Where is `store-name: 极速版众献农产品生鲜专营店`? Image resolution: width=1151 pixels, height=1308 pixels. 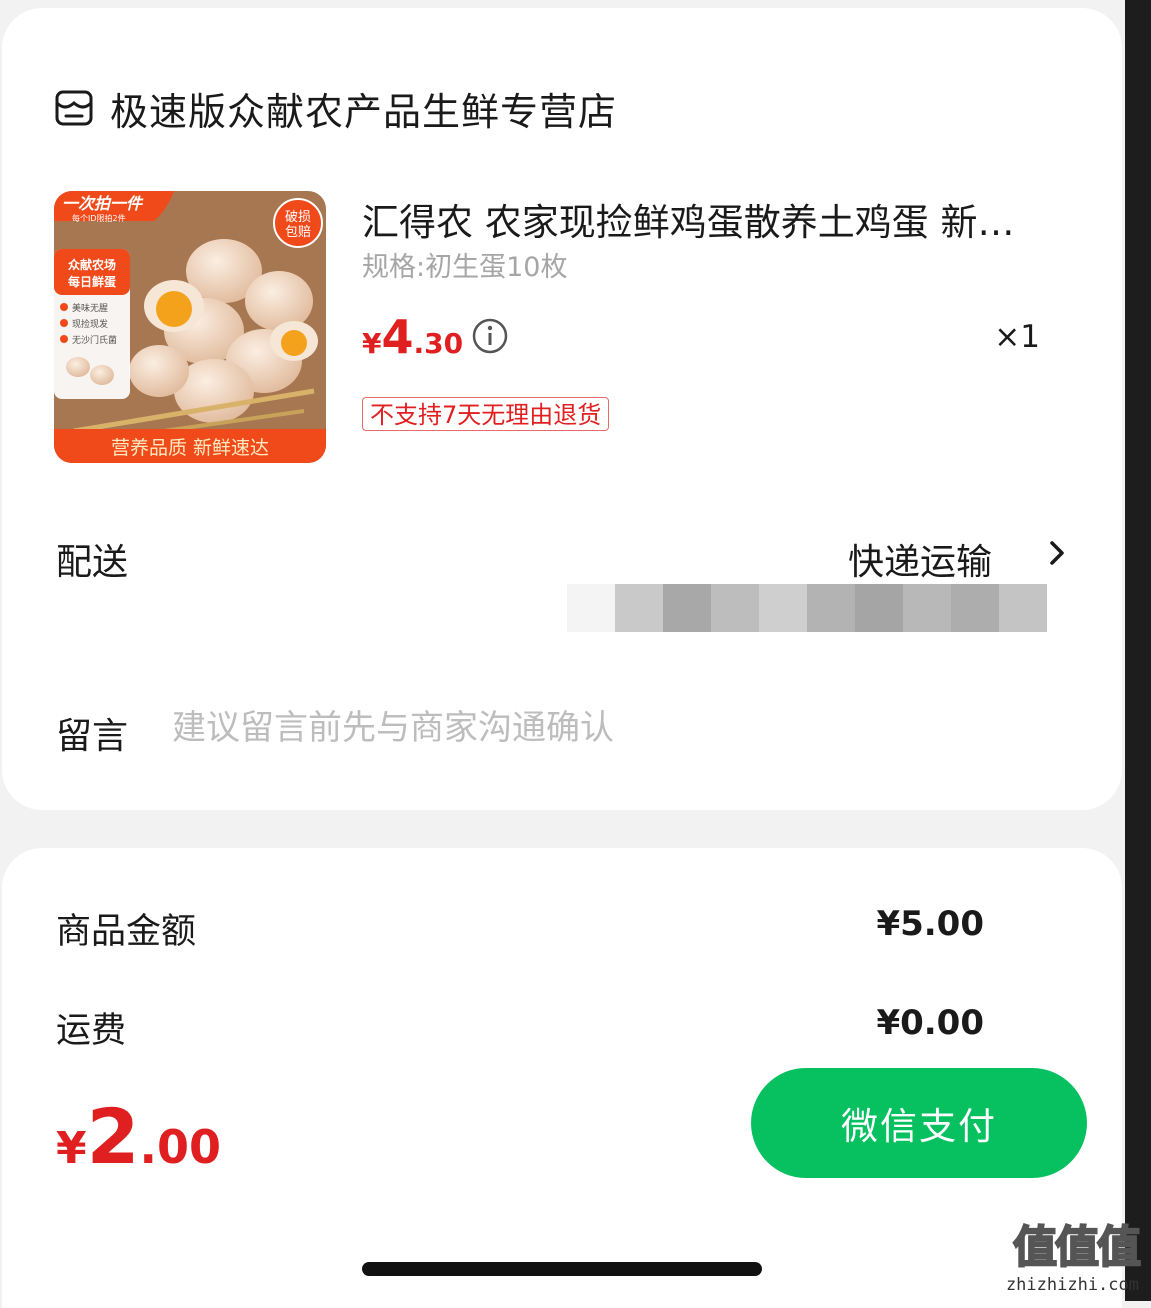 store-name: 极速版众献农产品生鲜专营店 is located at coordinates (364, 111).